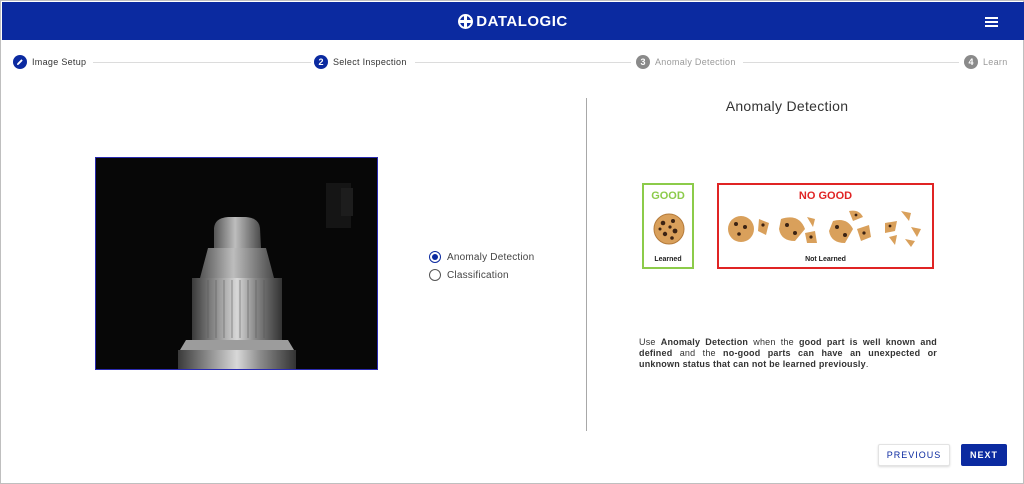 The height and width of the screenshot is (484, 1024). I want to click on logo-text: DATALOGIC, so click(522, 21).